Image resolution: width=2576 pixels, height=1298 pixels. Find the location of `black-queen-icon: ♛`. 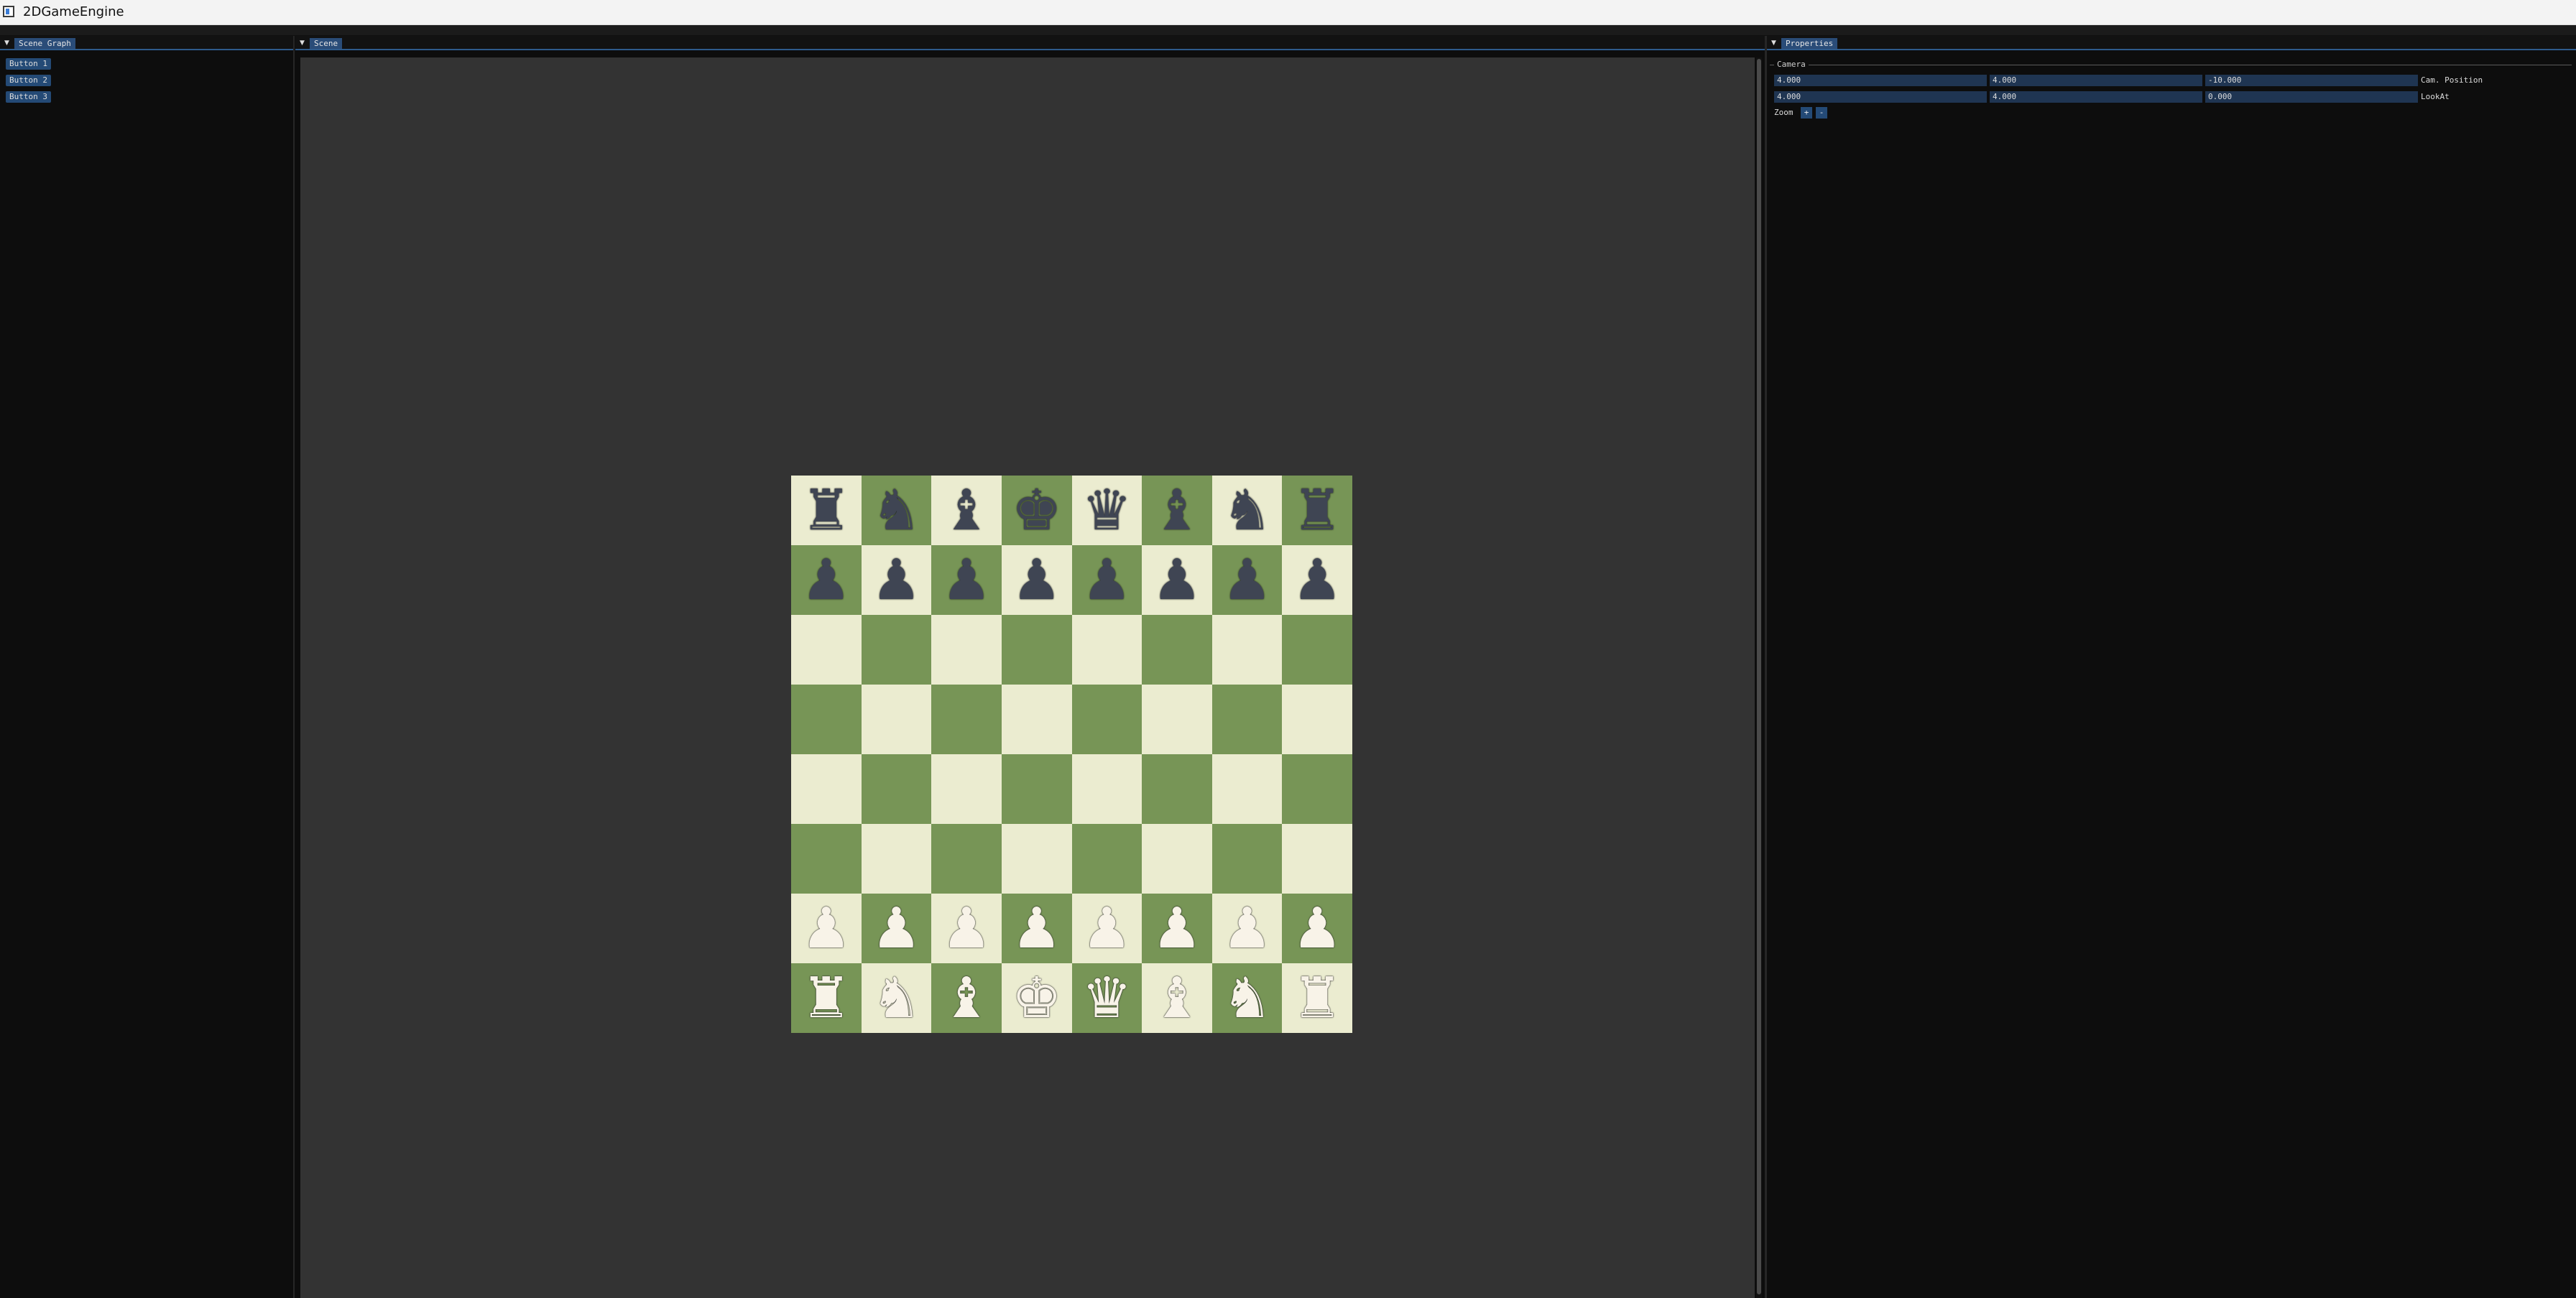

black-queen-icon: ♛ is located at coordinates (1106, 511).